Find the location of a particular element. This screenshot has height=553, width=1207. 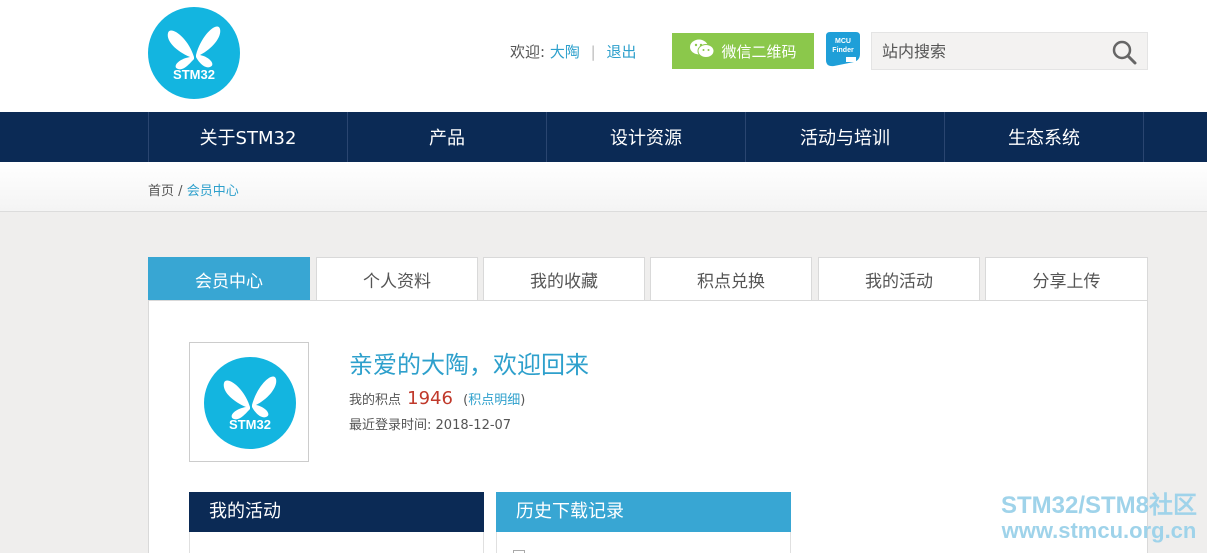

wechat-qrcode-button: 微信二维码 is located at coordinates (743, 51).